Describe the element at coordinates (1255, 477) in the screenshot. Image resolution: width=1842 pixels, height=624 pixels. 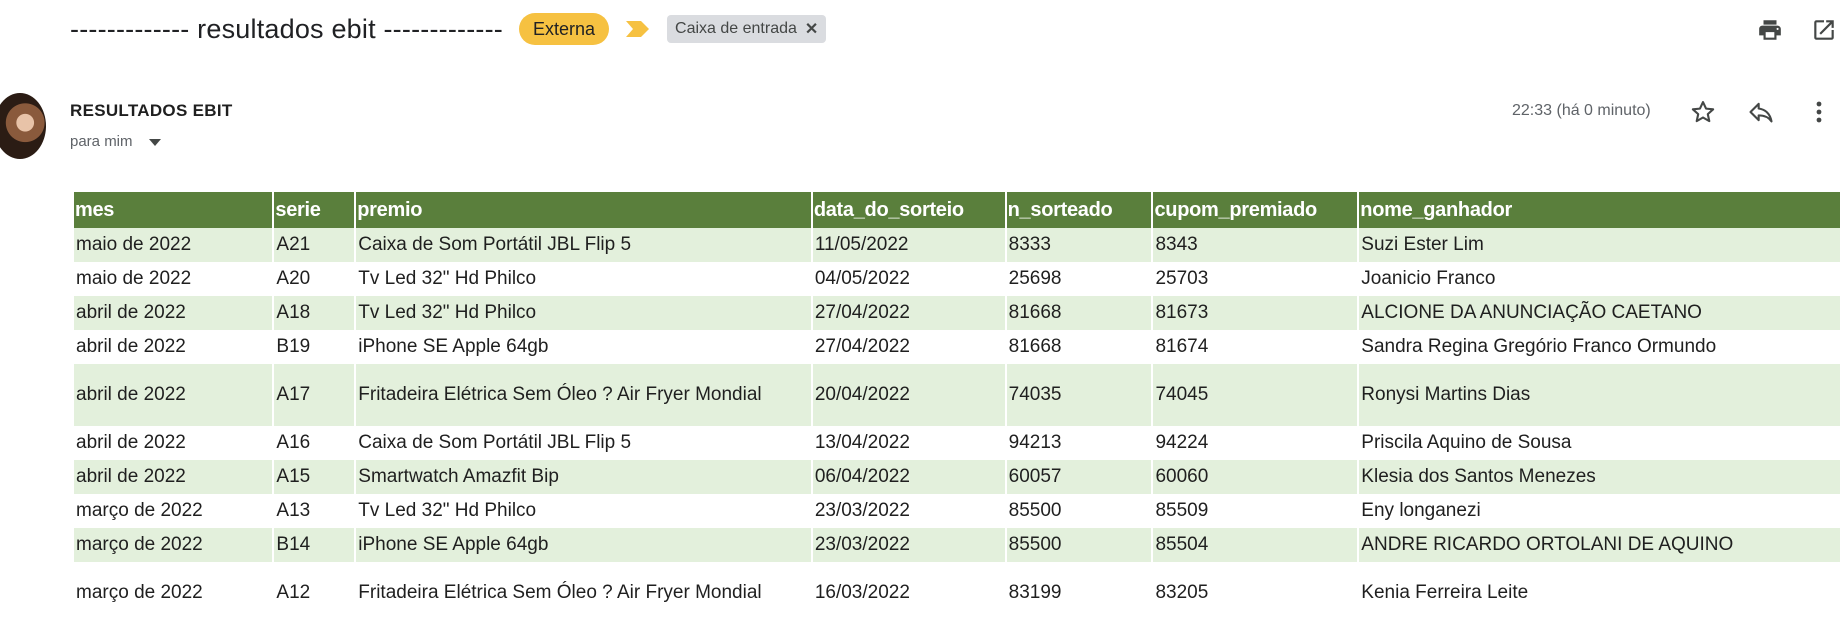
I see `table-cell: 60060` at that location.